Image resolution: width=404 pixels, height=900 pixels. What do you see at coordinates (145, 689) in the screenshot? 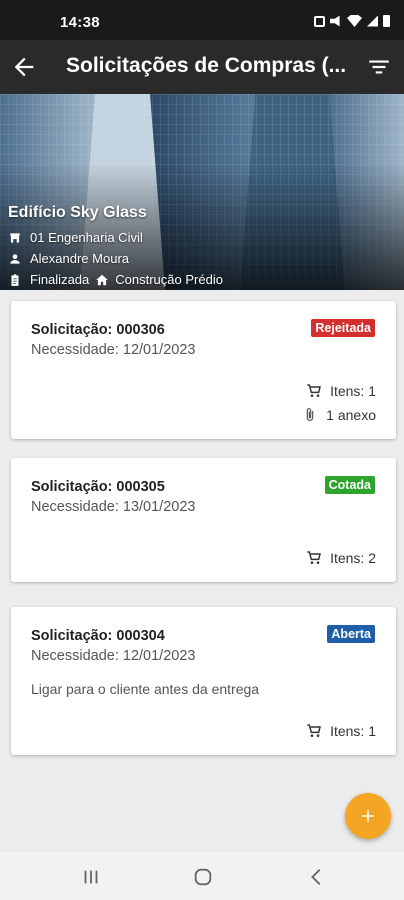
I see `request-note: Ligar para o cliente antes da entrega` at bounding box center [145, 689].